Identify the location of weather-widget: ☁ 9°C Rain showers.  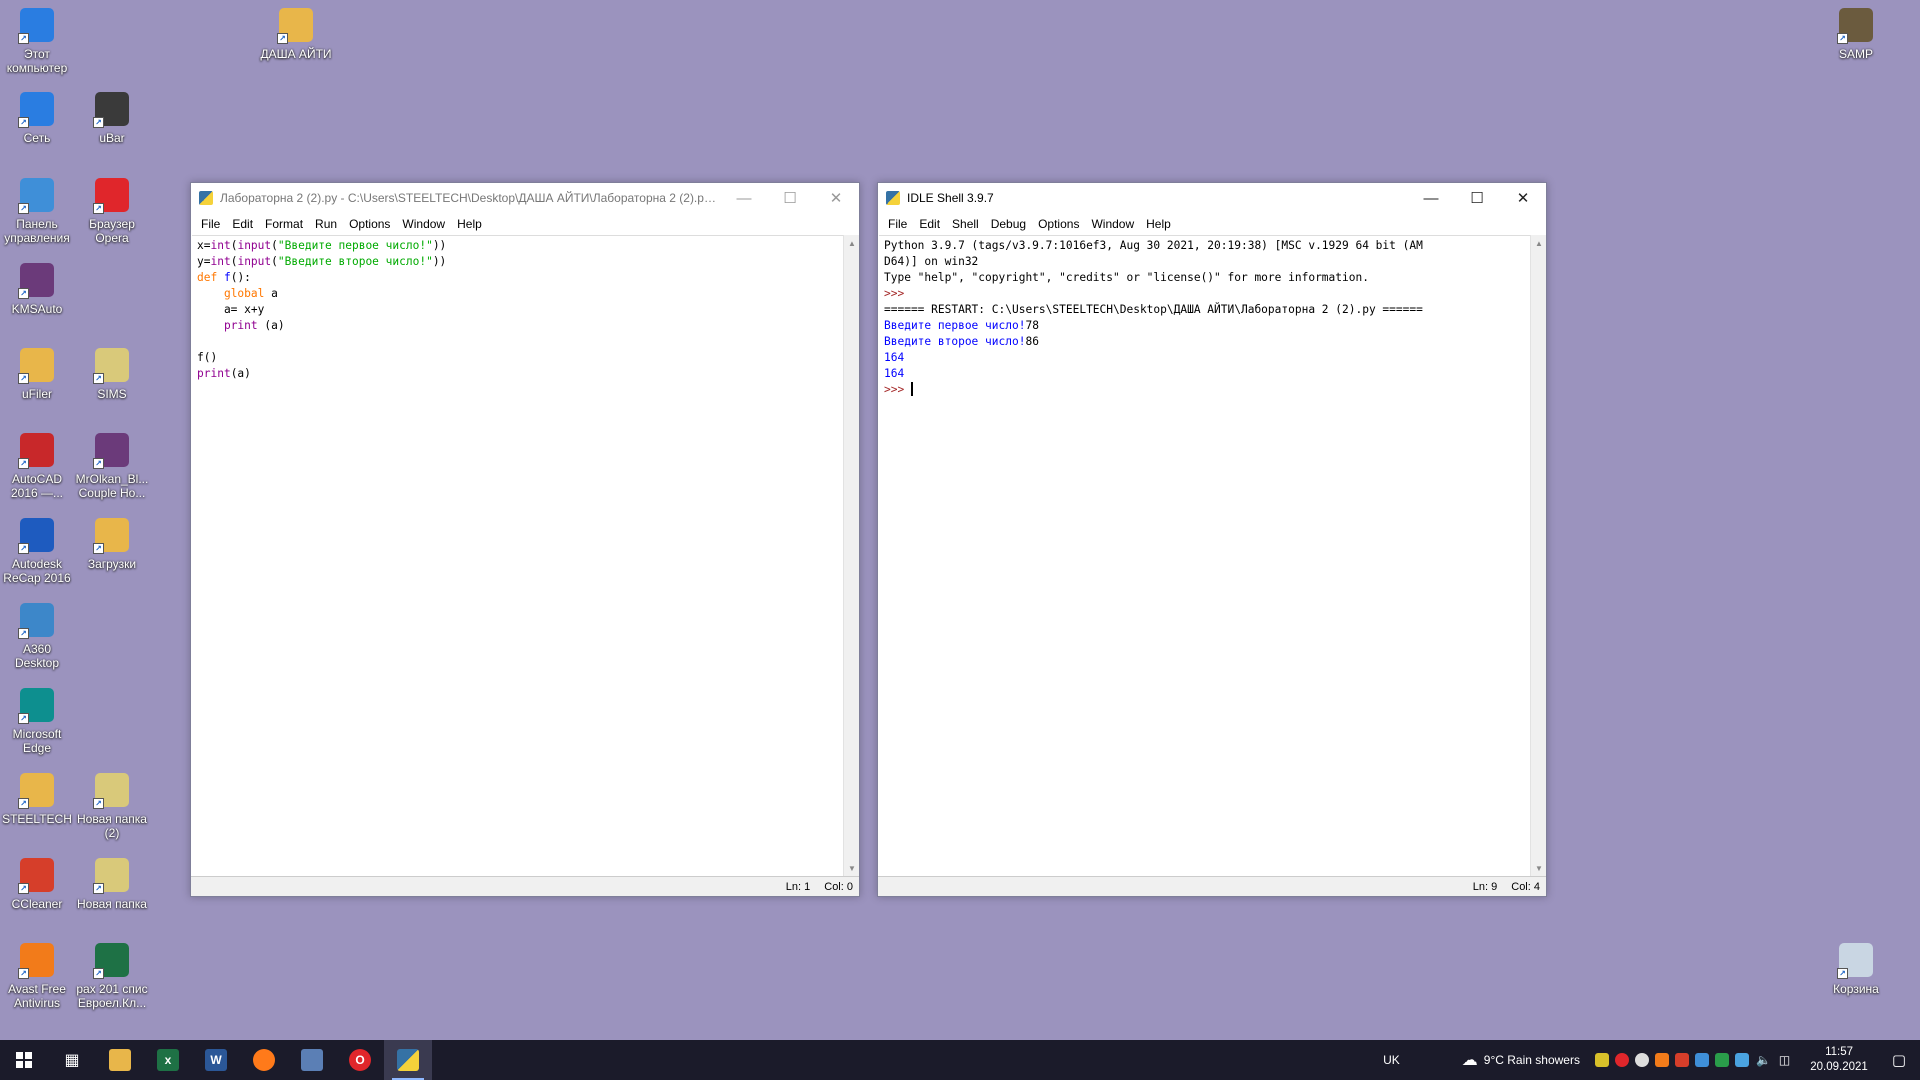
(1521, 1060).